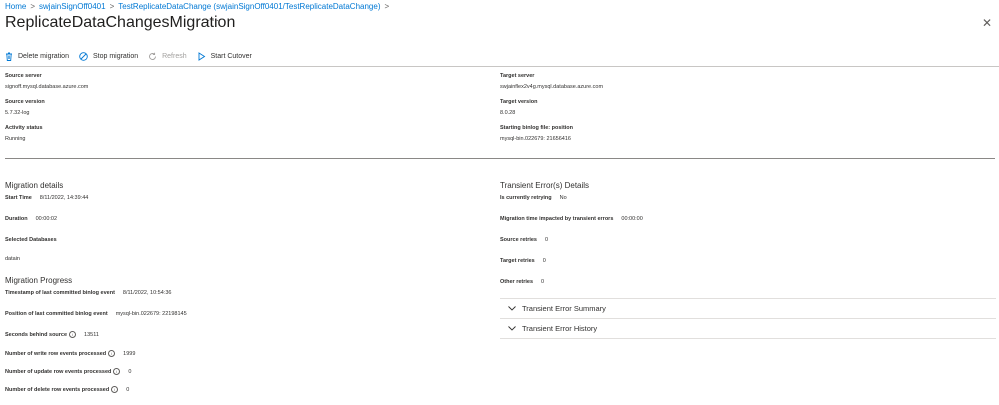 The width and height of the screenshot is (999, 405). What do you see at coordinates (43, 56) in the screenshot?
I see `delete-migration-label: Delete migration` at bounding box center [43, 56].